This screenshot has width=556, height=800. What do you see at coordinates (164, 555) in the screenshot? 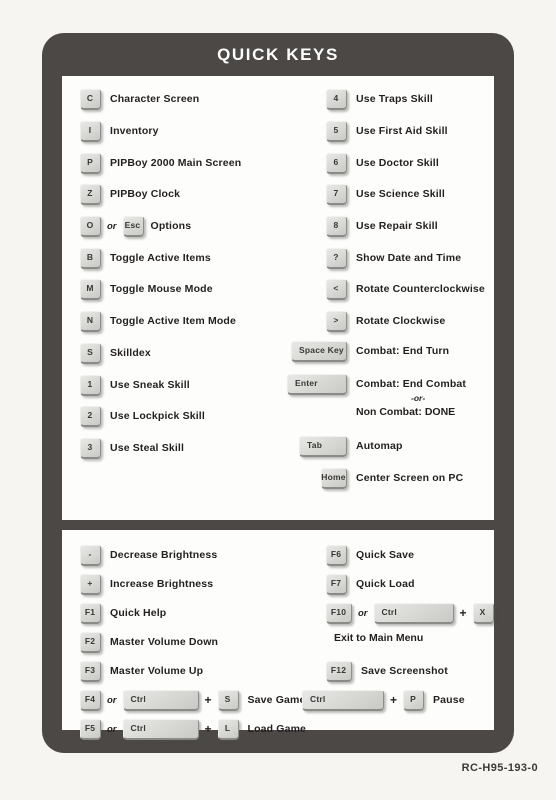
I see `shortcut-label: Decrease Brightness` at bounding box center [164, 555].